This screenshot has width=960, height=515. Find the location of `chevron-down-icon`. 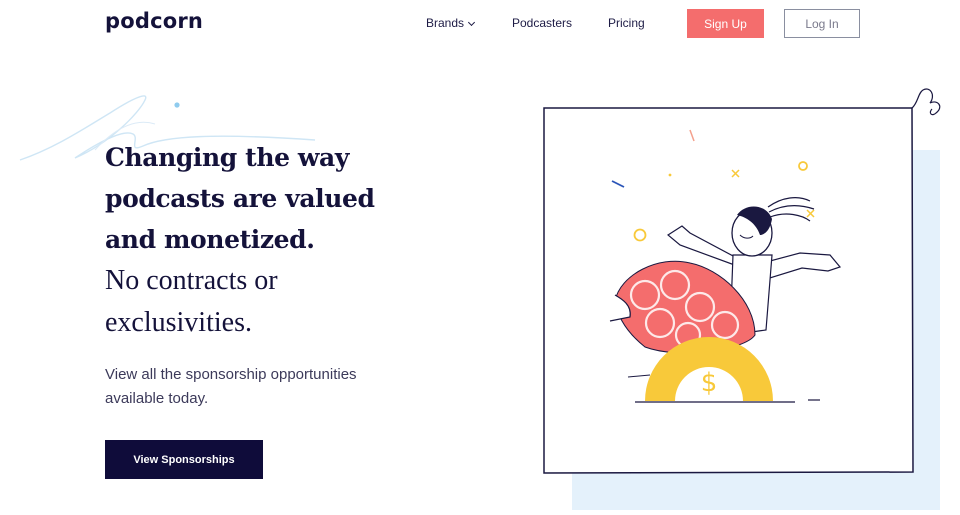

chevron-down-icon is located at coordinates (471, 22).